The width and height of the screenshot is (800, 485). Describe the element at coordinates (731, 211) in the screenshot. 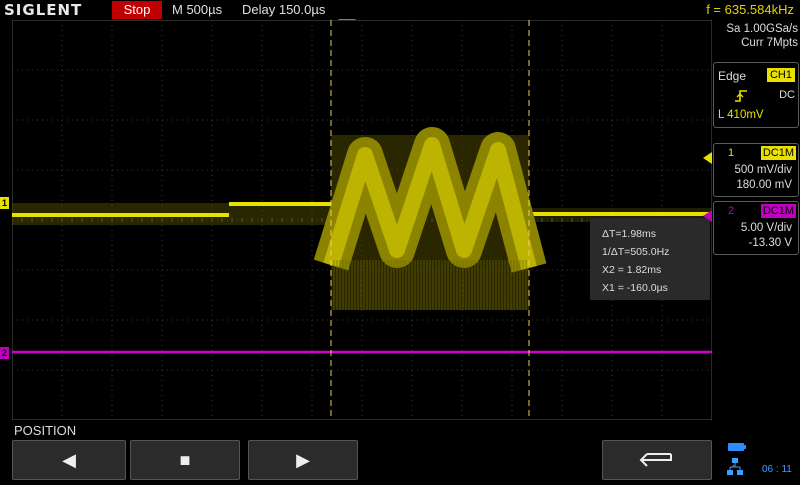

I see `ch2-number: 2` at that location.